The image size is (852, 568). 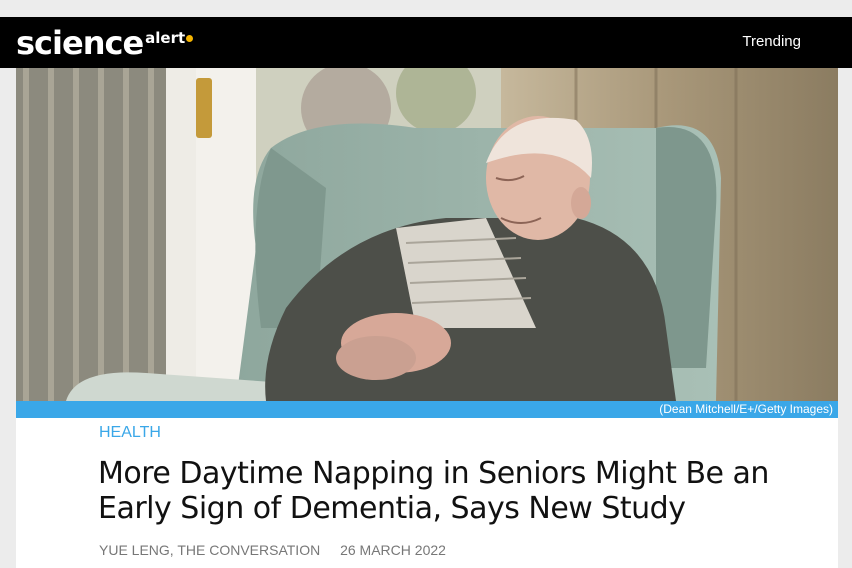 What do you see at coordinates (190, 38) in the screenshot?
I see `logo-spark-icon` at bounding box center [190, 38].